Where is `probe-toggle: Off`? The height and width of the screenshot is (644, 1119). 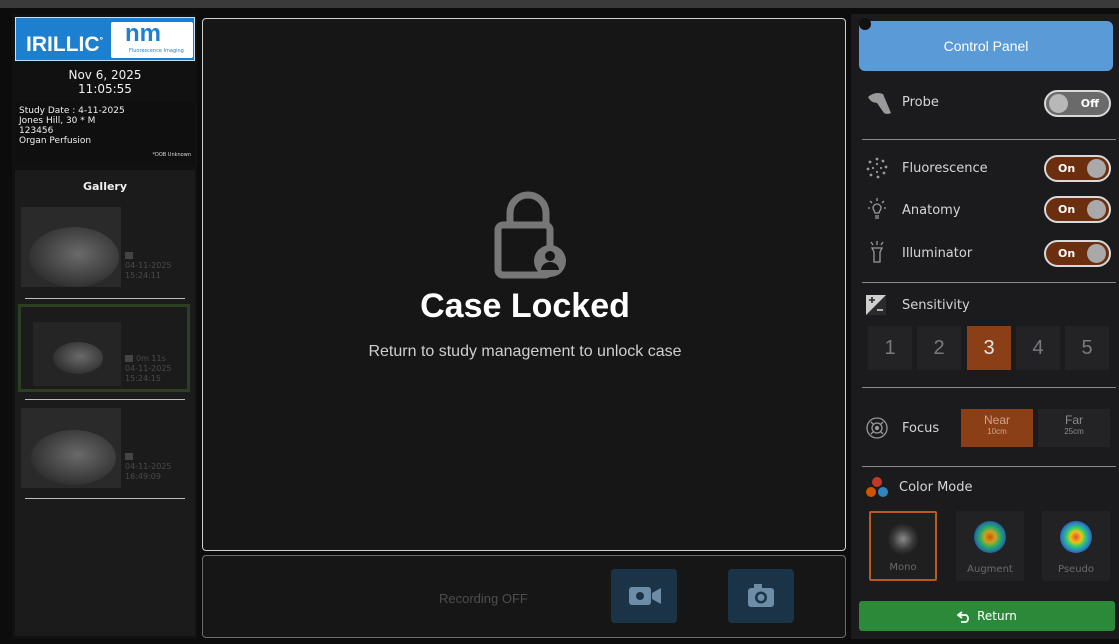
probe-toggle: Off is located at coordinates (1077, 103).